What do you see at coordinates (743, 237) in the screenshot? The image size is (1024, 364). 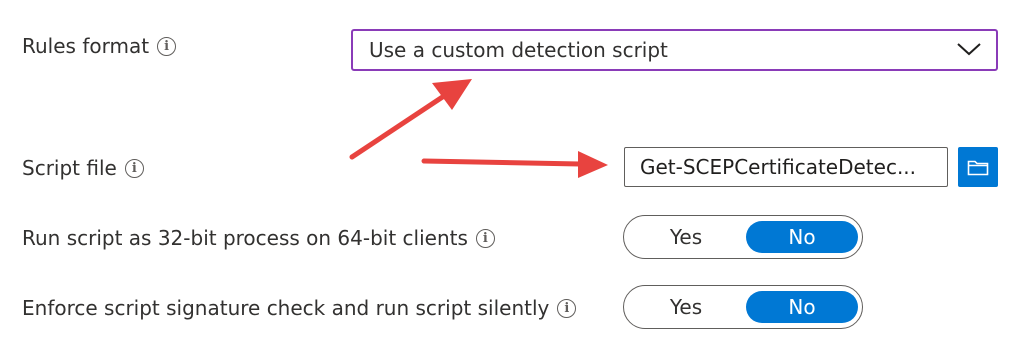 I see `run-32bit-toggle: Yes No` at bounding box center [743, 237].